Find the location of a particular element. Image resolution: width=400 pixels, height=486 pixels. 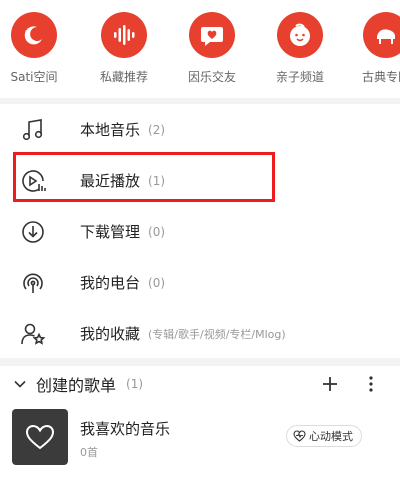

piano-icon is located at coordinates (381, 35).